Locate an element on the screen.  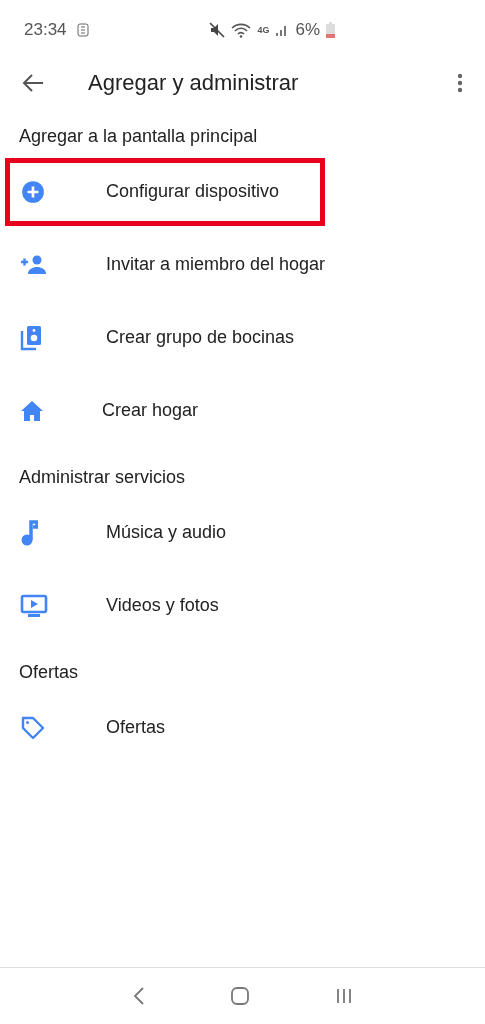
music-note-icon is located at coordinates (29, 532).